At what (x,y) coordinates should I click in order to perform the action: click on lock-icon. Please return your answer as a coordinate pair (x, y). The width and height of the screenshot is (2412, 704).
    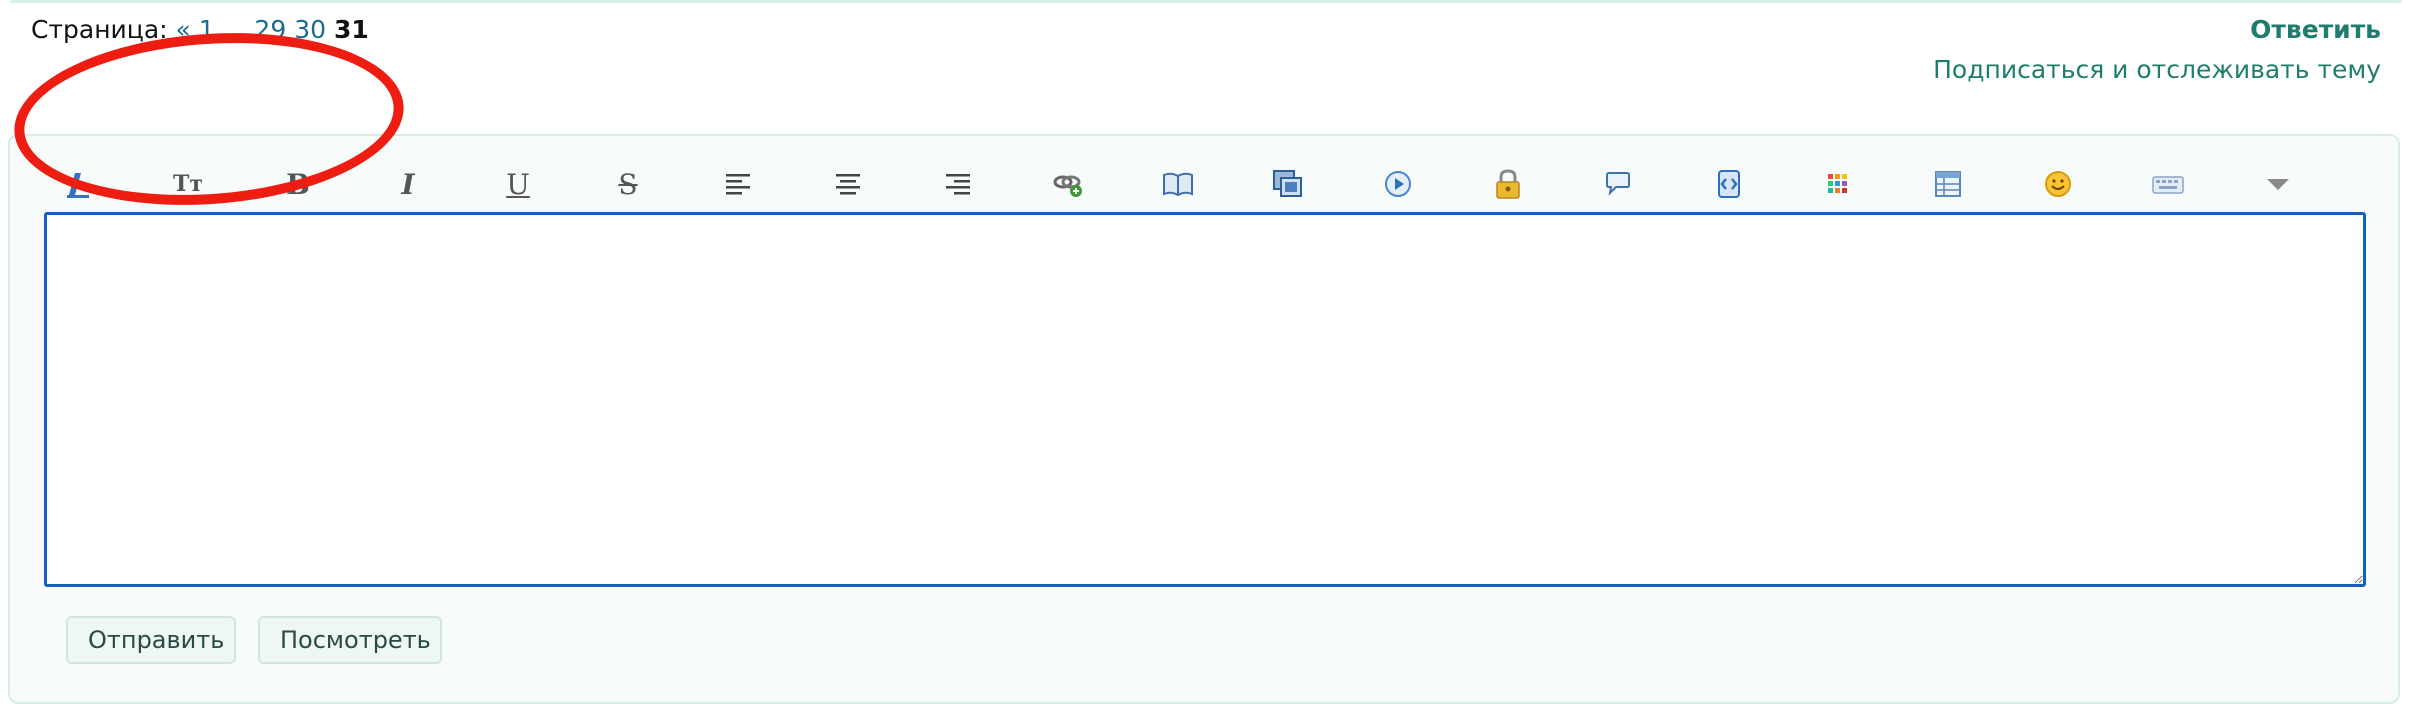
    Looking at the image, I should click on (1508, 184).